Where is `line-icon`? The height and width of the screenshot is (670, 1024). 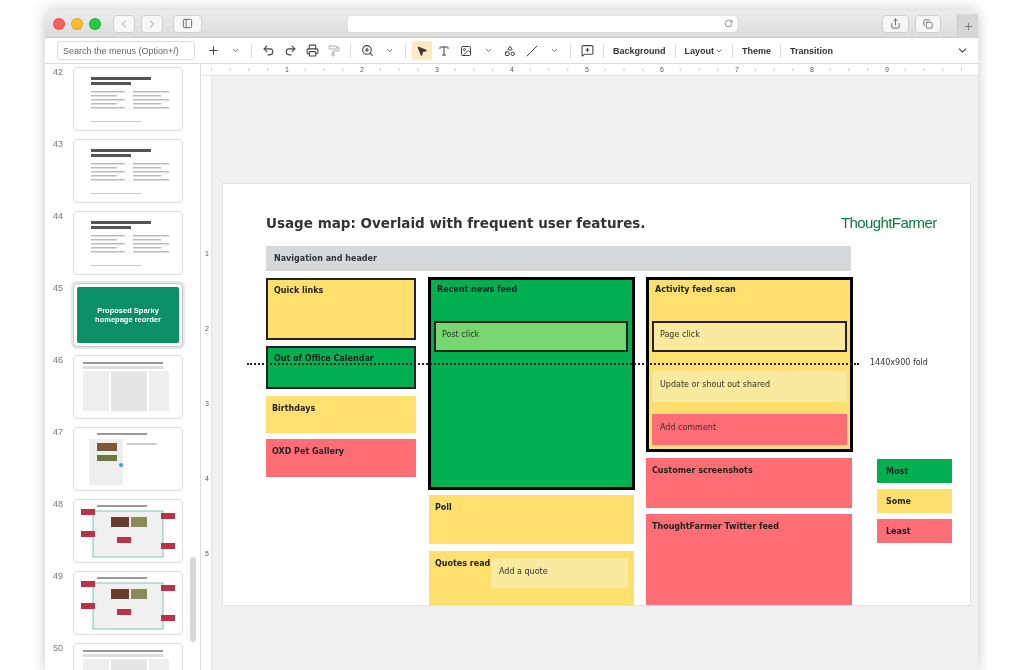
line-icon is located at coordinates (532, 50).